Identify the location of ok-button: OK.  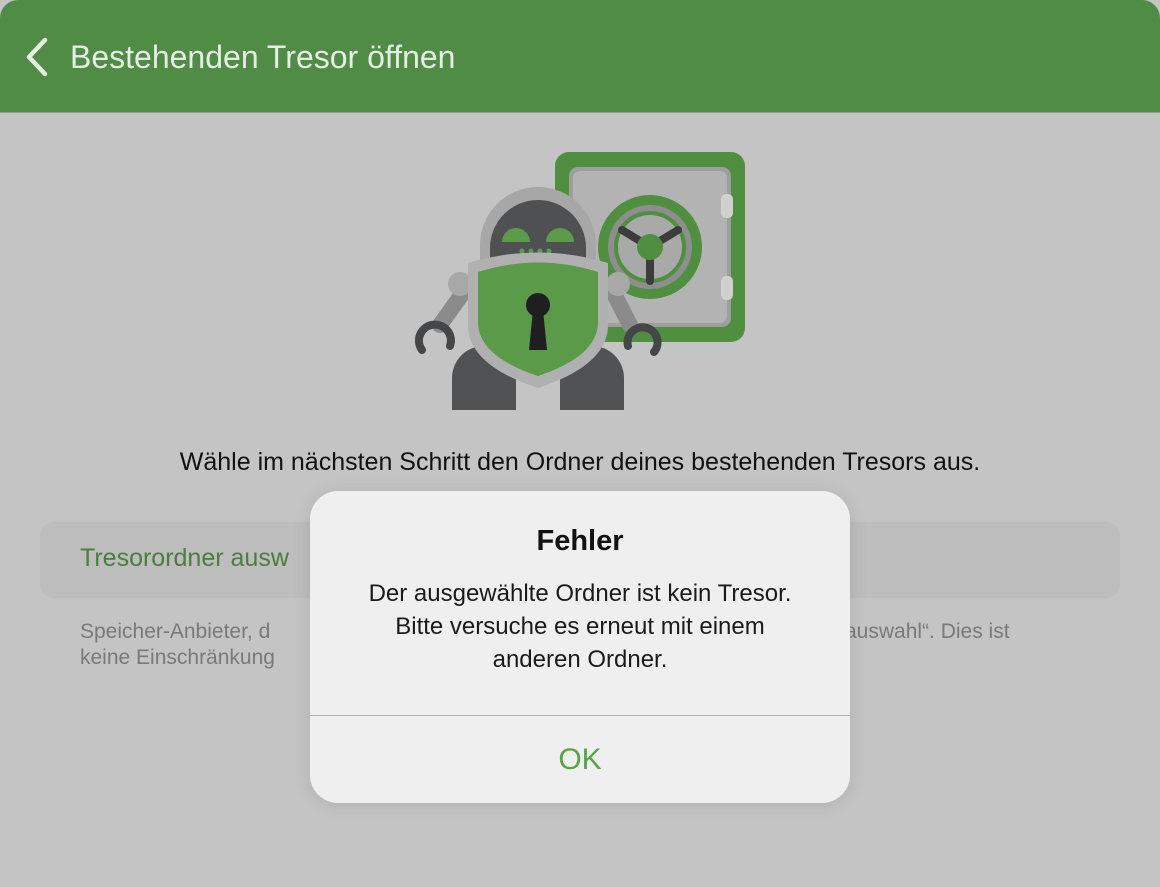
(580, 759).